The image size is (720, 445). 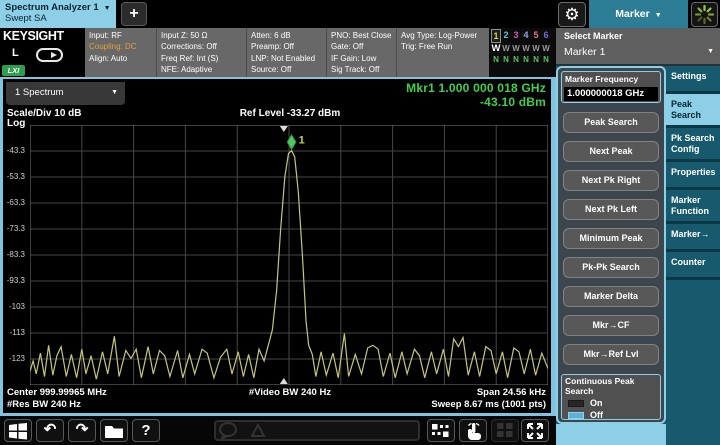 I want to click on y-axis-tick-label: -123, so click(x=16, y=358).